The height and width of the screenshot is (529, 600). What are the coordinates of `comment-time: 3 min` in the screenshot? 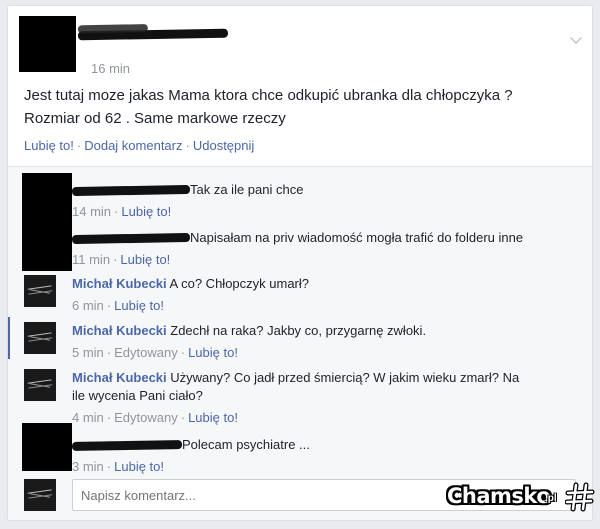 It's located at (88, 466).